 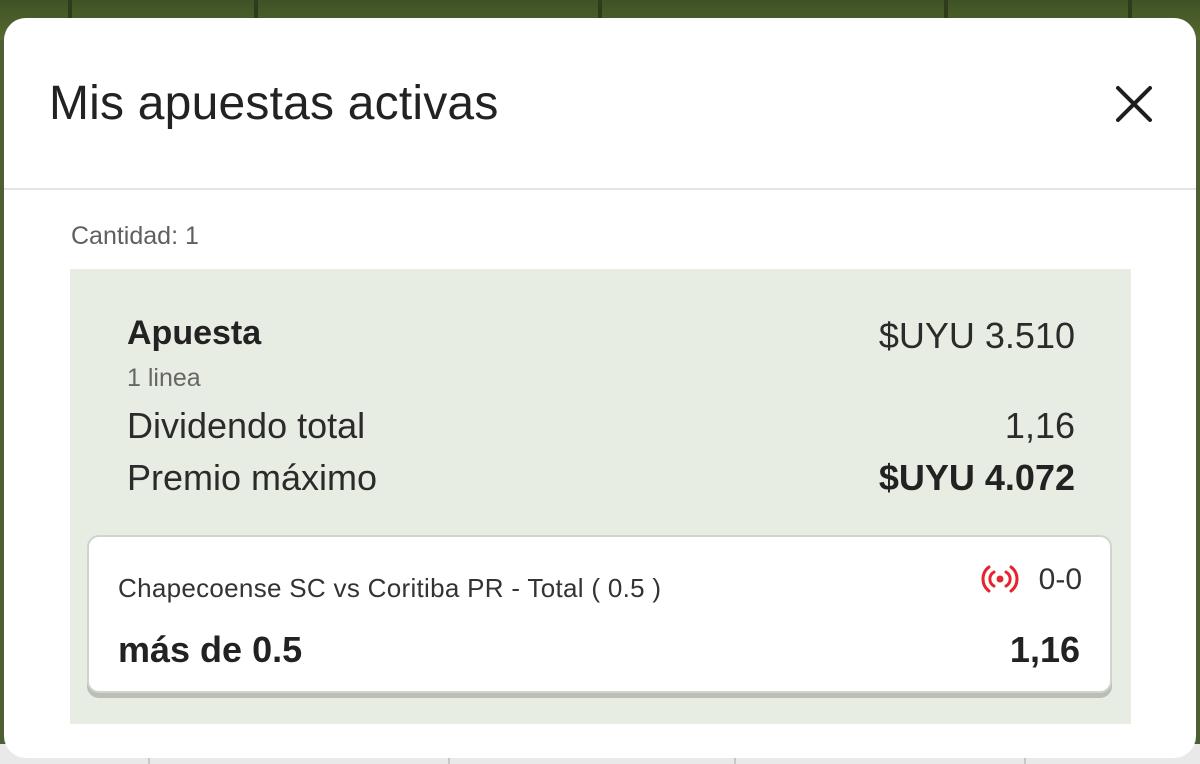 I want to click on bets-count: Cantidad: 1, so click(x=135, y=236).